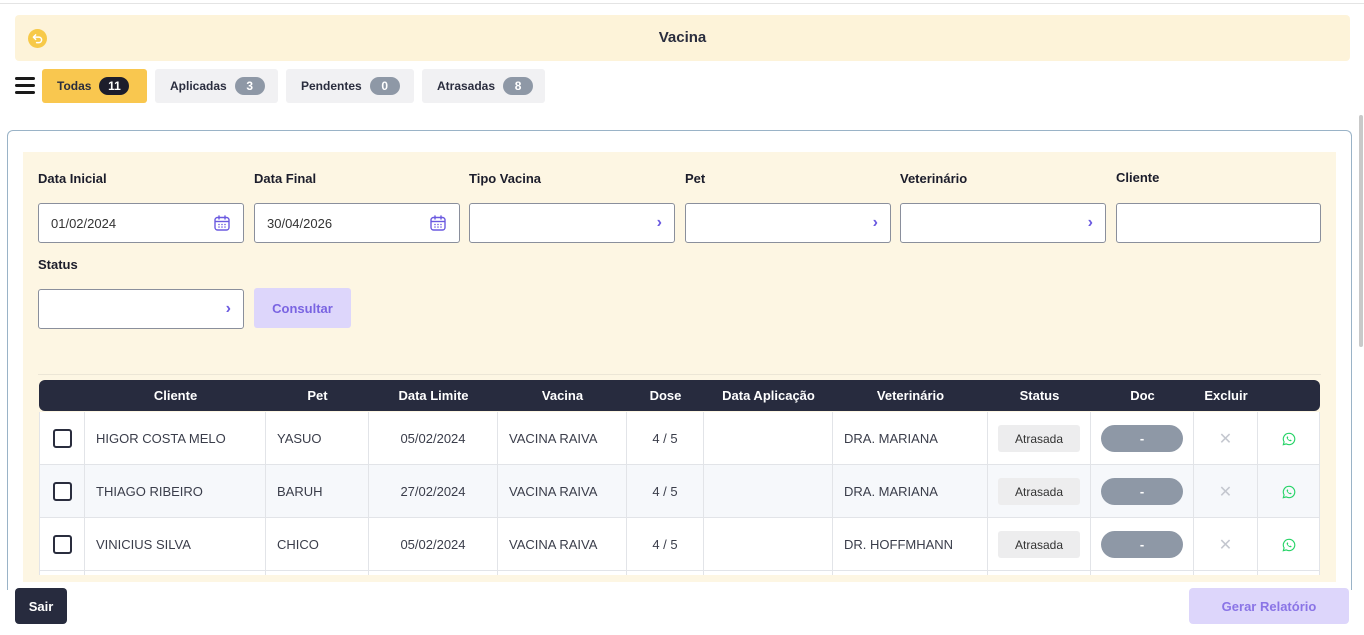  Describe the element at coordinates (695, 178) in the screenshot. I see `pet-label: Pet` at that location.